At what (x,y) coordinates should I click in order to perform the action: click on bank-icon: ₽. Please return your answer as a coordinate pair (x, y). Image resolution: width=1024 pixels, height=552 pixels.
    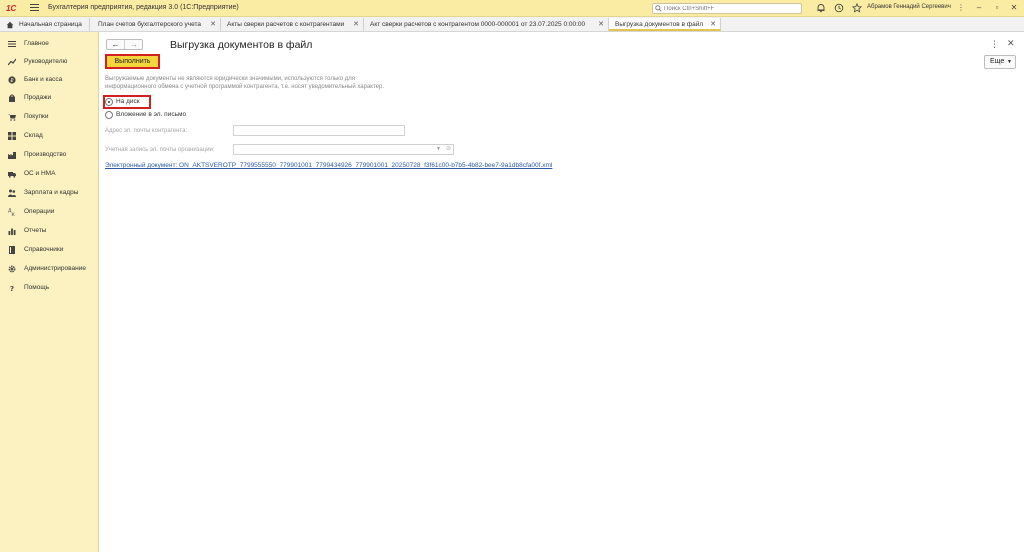
    Looking at the image, I should click on (12, 80).